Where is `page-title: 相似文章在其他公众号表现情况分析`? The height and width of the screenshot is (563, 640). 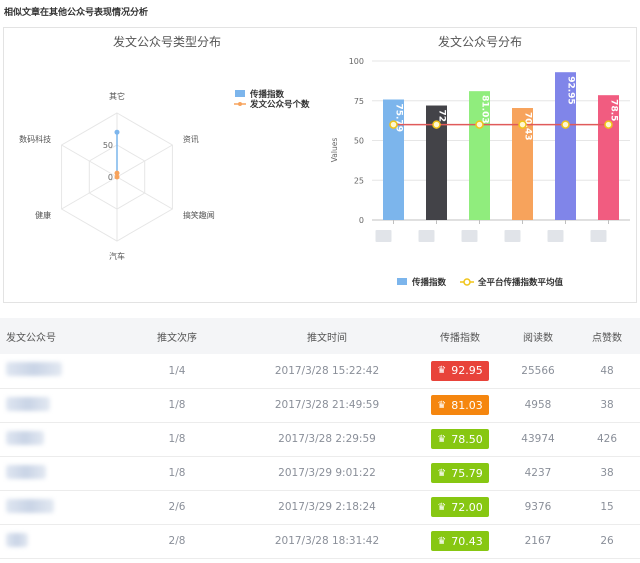 page-title: 相似文章在其他公众号表现情况分析 is located at coordinates (76, 13).